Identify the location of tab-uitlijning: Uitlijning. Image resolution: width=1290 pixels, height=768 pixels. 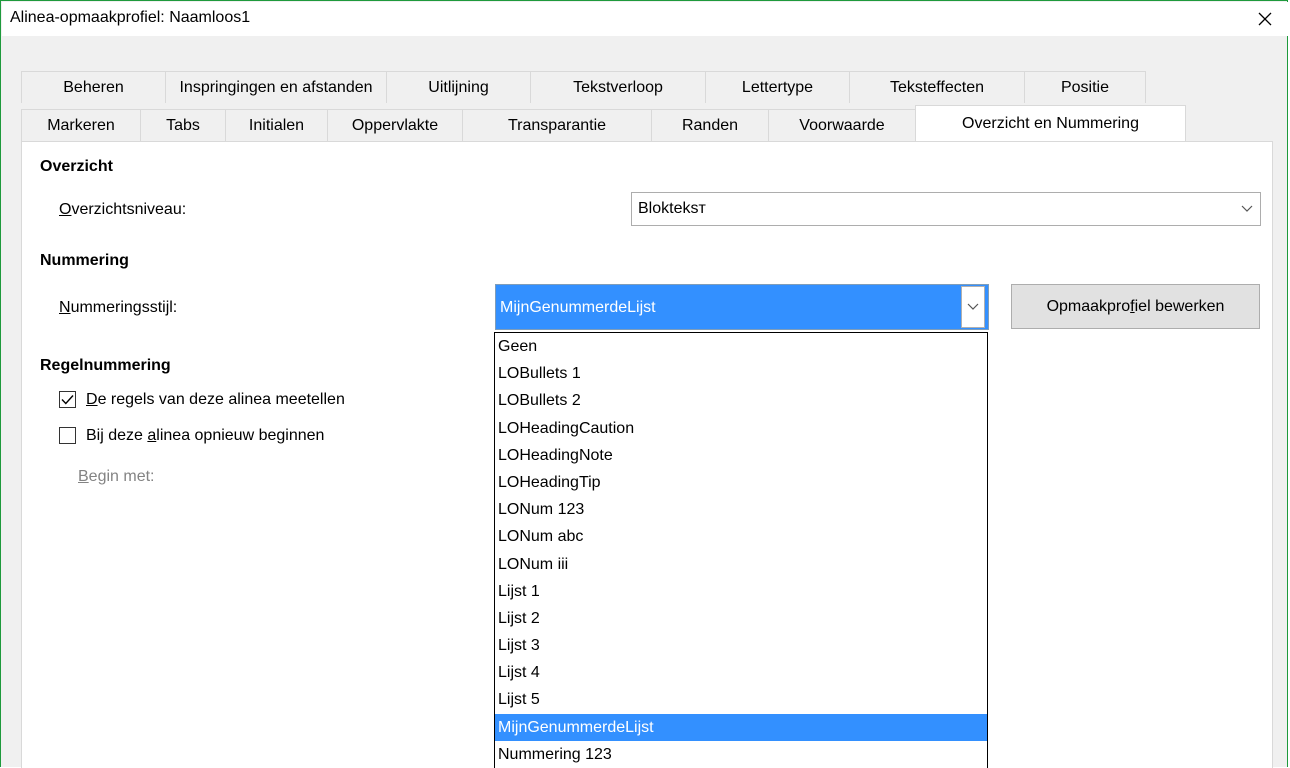
(458, 87).